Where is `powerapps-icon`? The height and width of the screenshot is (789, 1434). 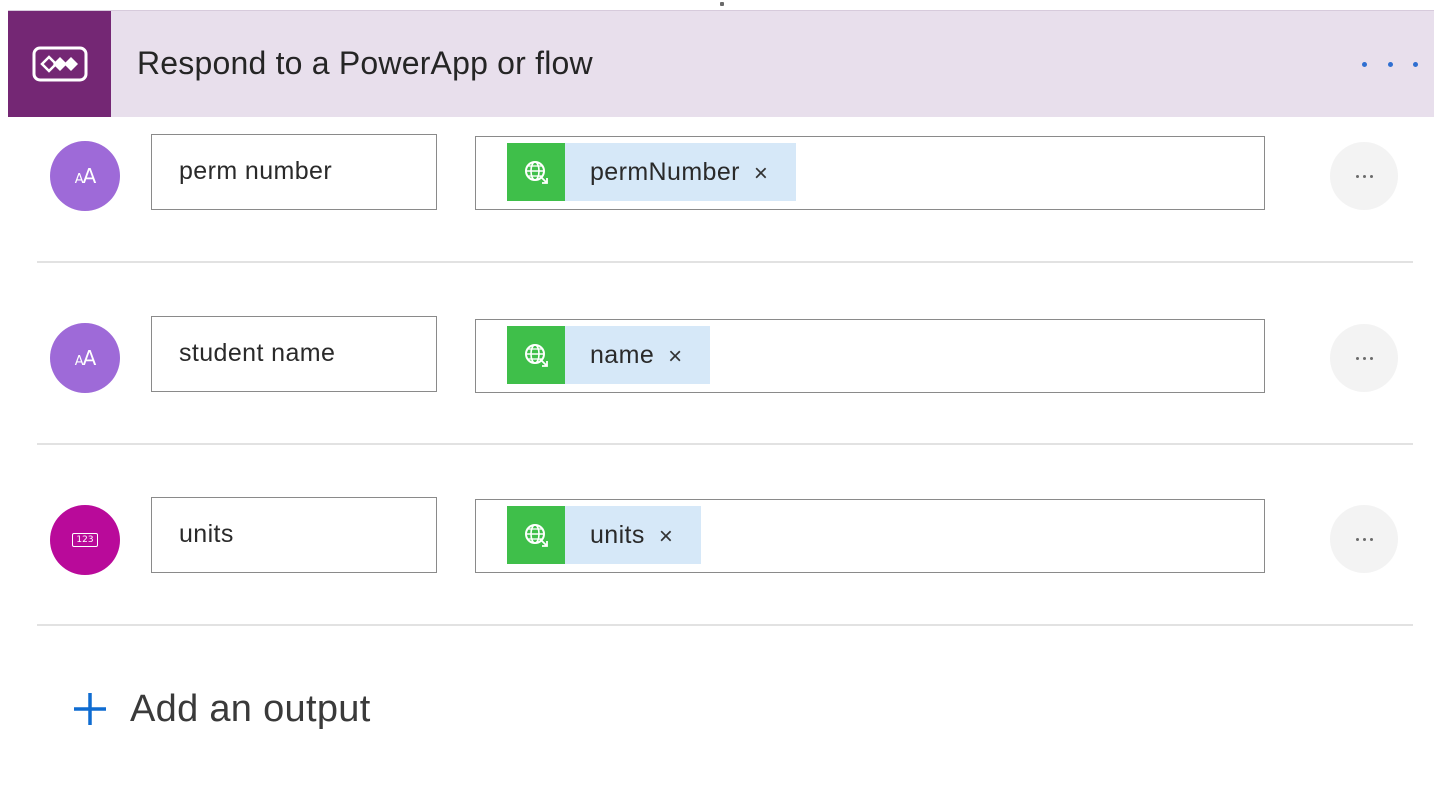 powerapps-icon is located at coordinates (59, 64).